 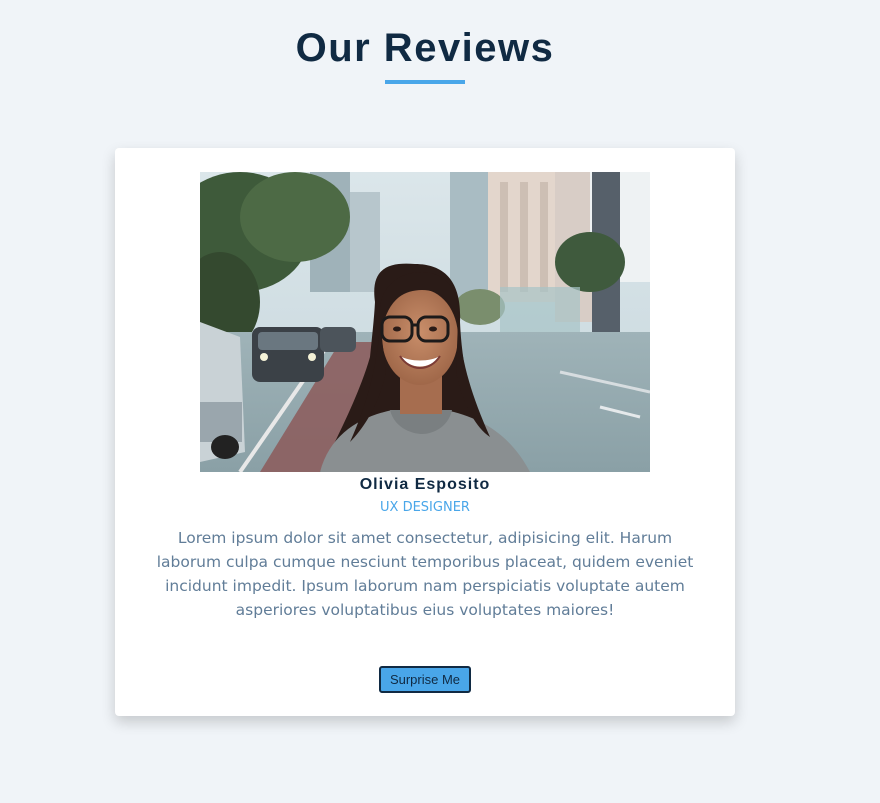 I want to click on author-name: Olivia Esposito, so click(x=425, y=484).